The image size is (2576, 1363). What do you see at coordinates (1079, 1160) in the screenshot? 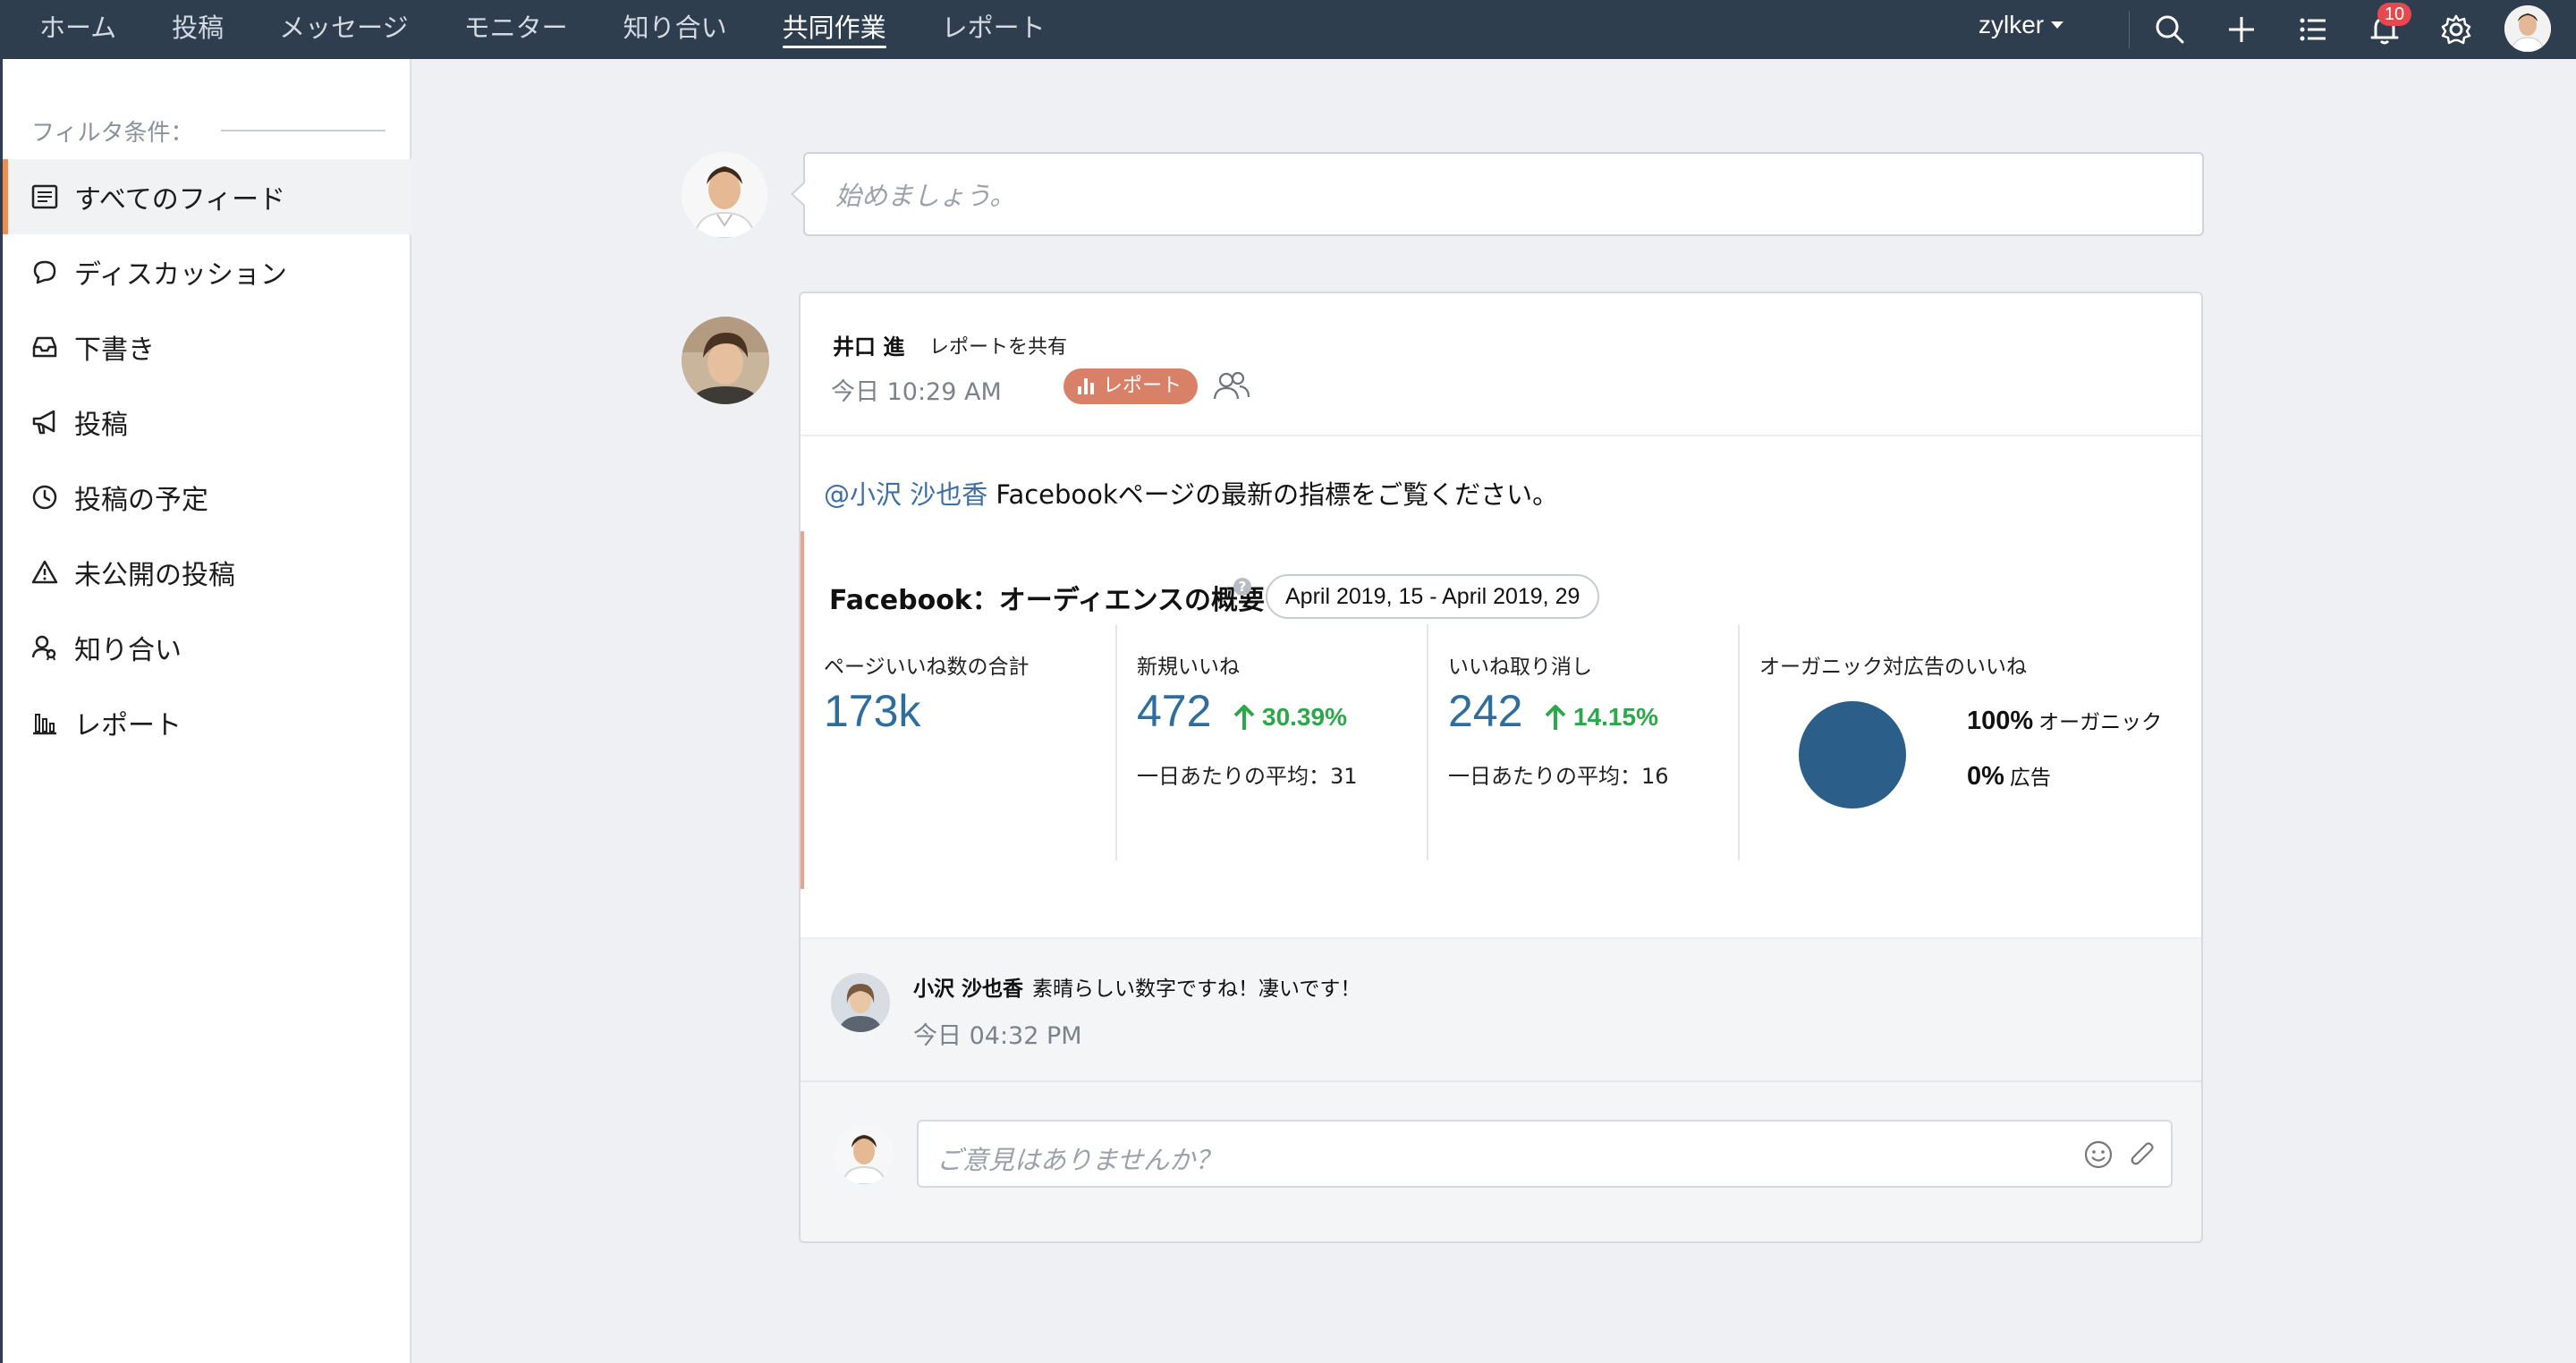
I see `reply-placeholder: ご意見はありませんか？` at bounding box center [1079, 1160].